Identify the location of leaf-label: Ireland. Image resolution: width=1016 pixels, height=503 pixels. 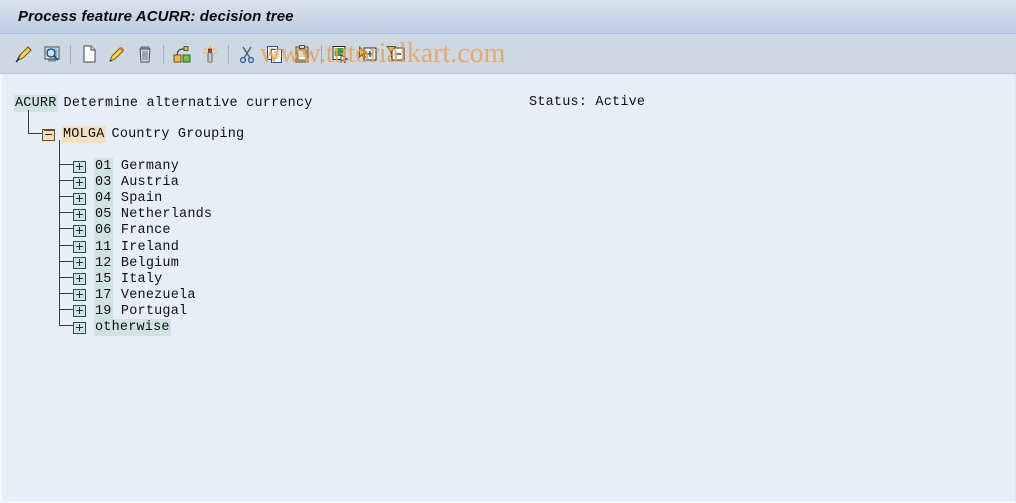
(146, 247).